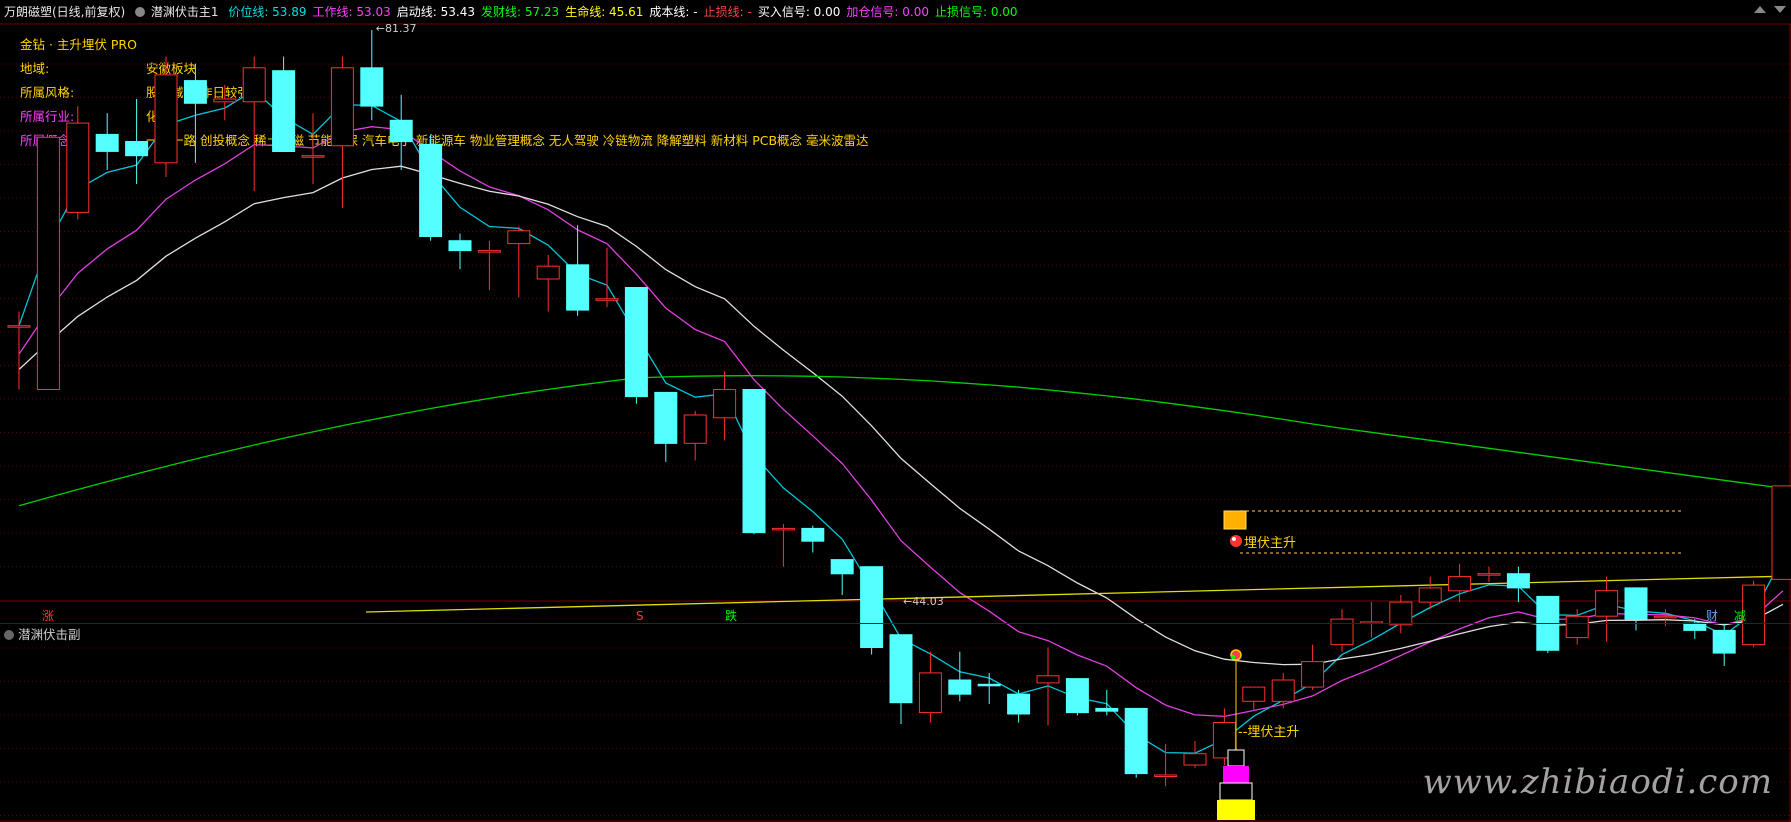  What do you see at coordinates (1235, 520) in the screenshot?
I see `signal-block` at bounding box center [1235, 520].